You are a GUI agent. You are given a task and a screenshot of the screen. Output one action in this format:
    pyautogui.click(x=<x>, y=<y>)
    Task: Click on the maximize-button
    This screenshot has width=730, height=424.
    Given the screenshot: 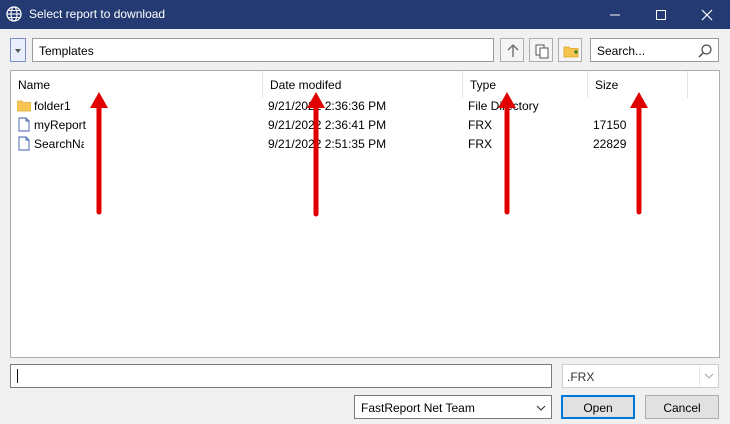 What is the action you would take?
    pyautogui.click(x=661, y=14)
    